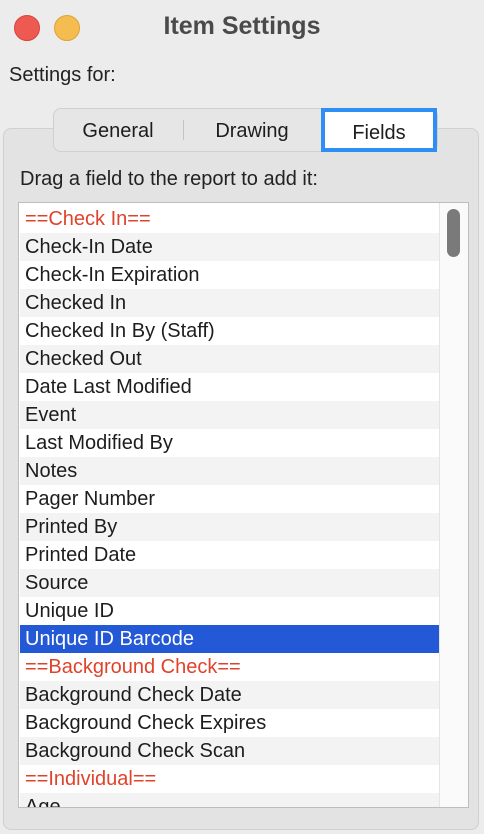 The height and width of the screenshot is (834, 484). Describe the element at coordinates (229, 499) in the screenshot. I see `list-item: Pager Number` at that location.